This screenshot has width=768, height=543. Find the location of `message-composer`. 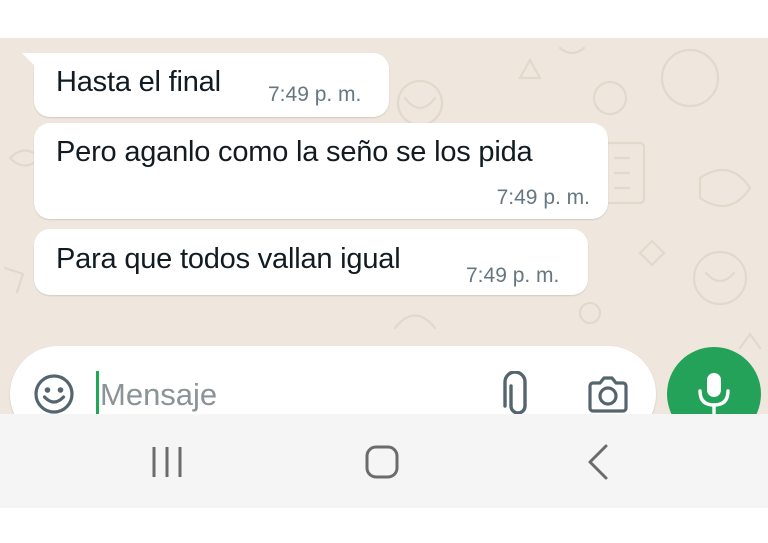

message-composer is located at coordinates (333, 380).